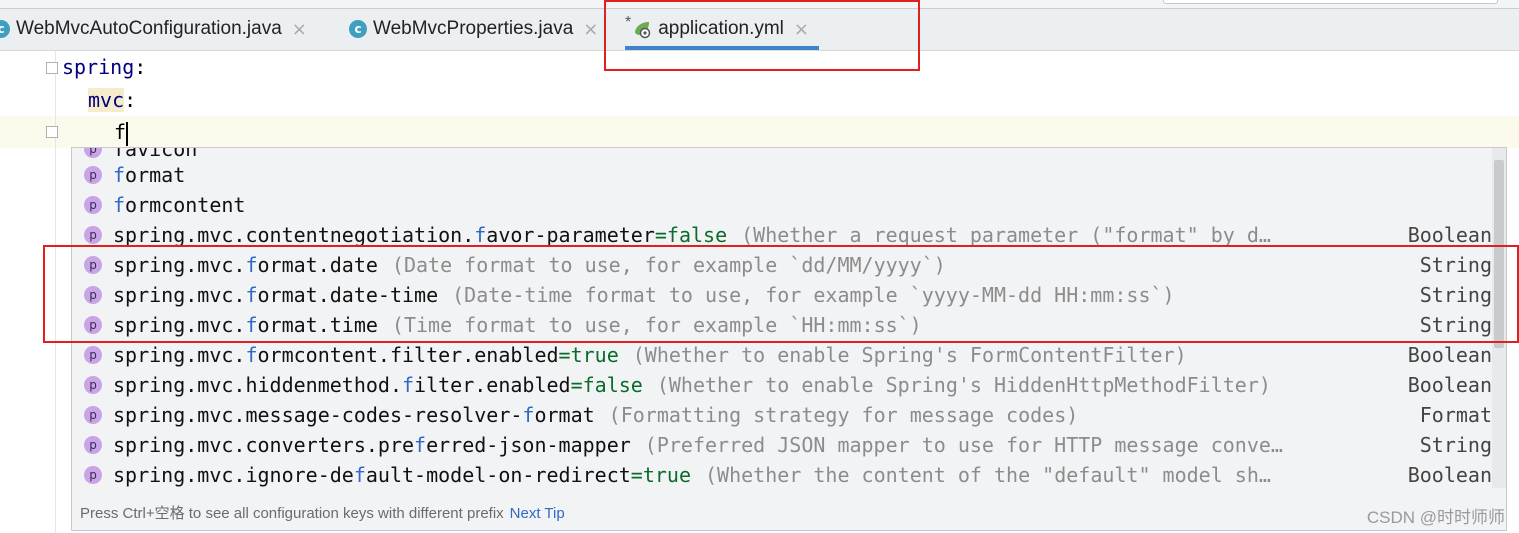  Describe the element at coordinates (721, 28) in the screenshot. I see `tab-label: application.yml` at that location.